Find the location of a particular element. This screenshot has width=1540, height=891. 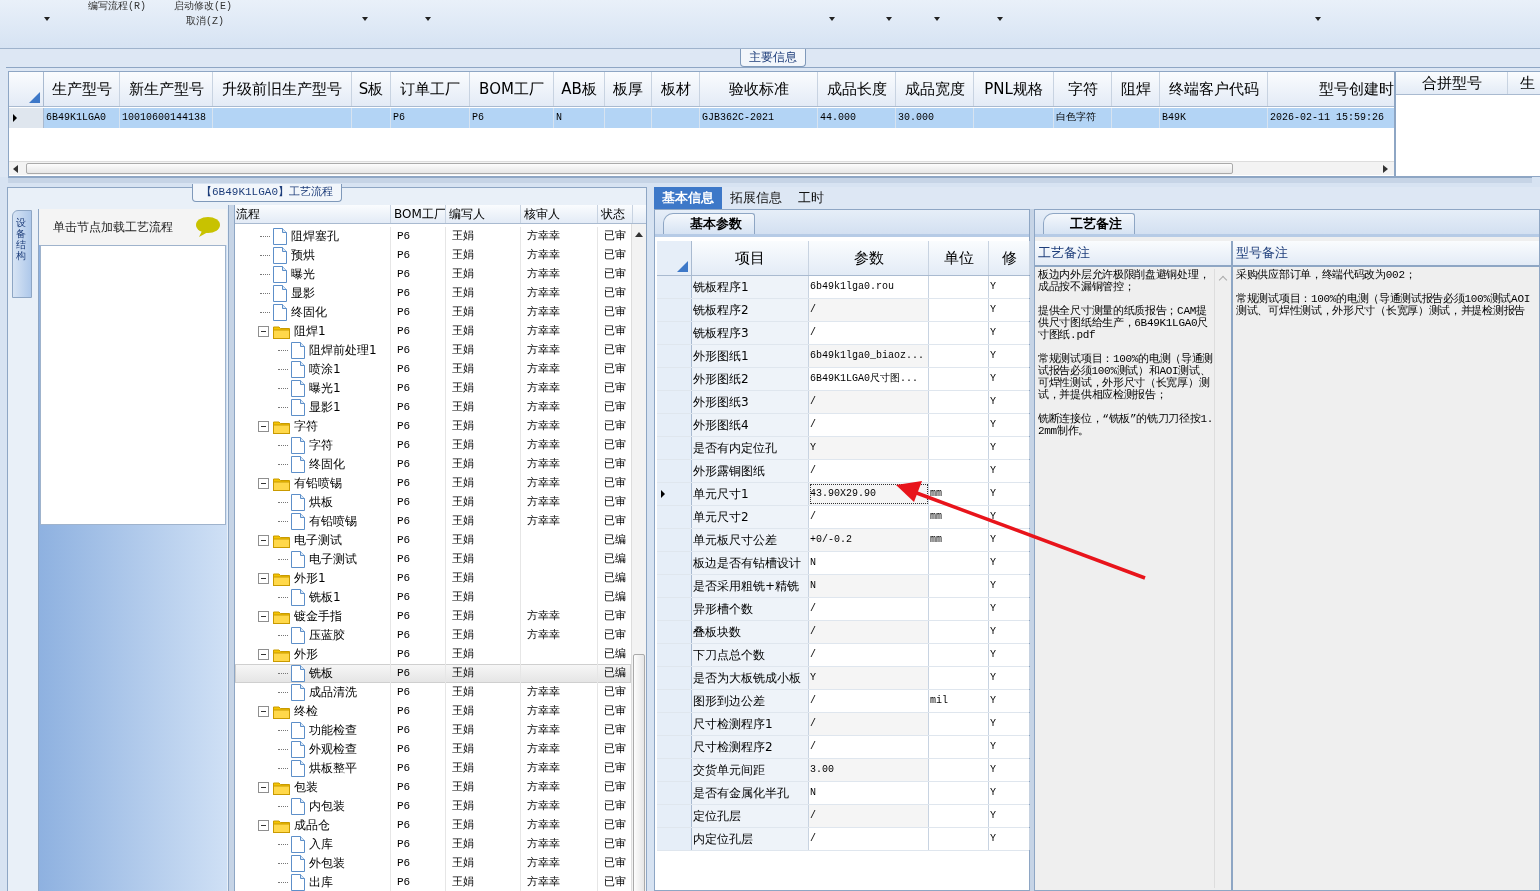

side-tab: 设备结构 is located at coordinates (22, 254).